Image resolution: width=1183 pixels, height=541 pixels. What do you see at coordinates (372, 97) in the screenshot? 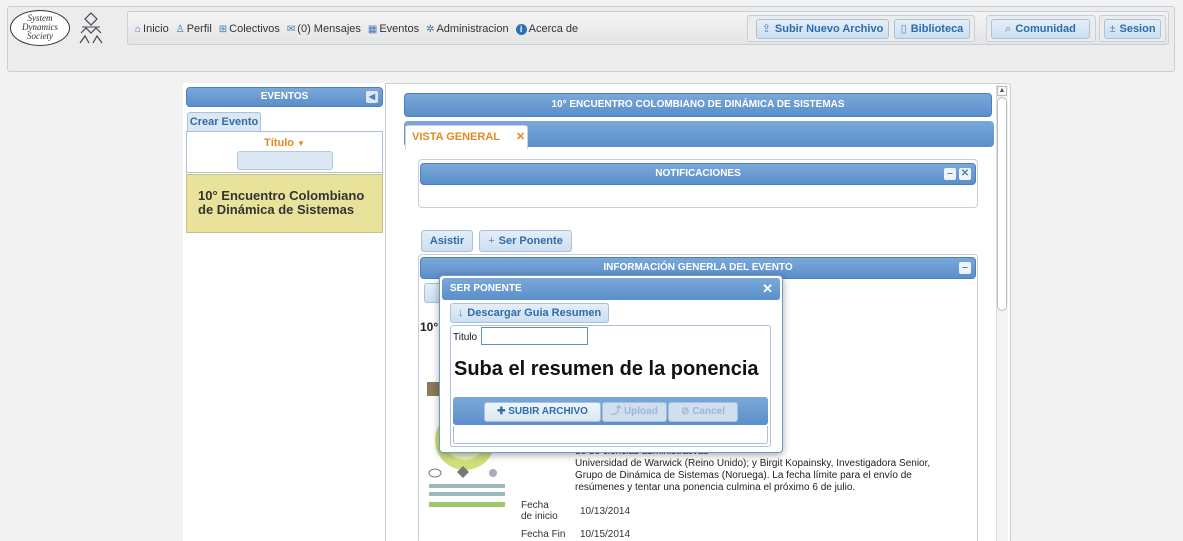
I see `collapse-left-icon: ◀` at bounding box center [372, 97].